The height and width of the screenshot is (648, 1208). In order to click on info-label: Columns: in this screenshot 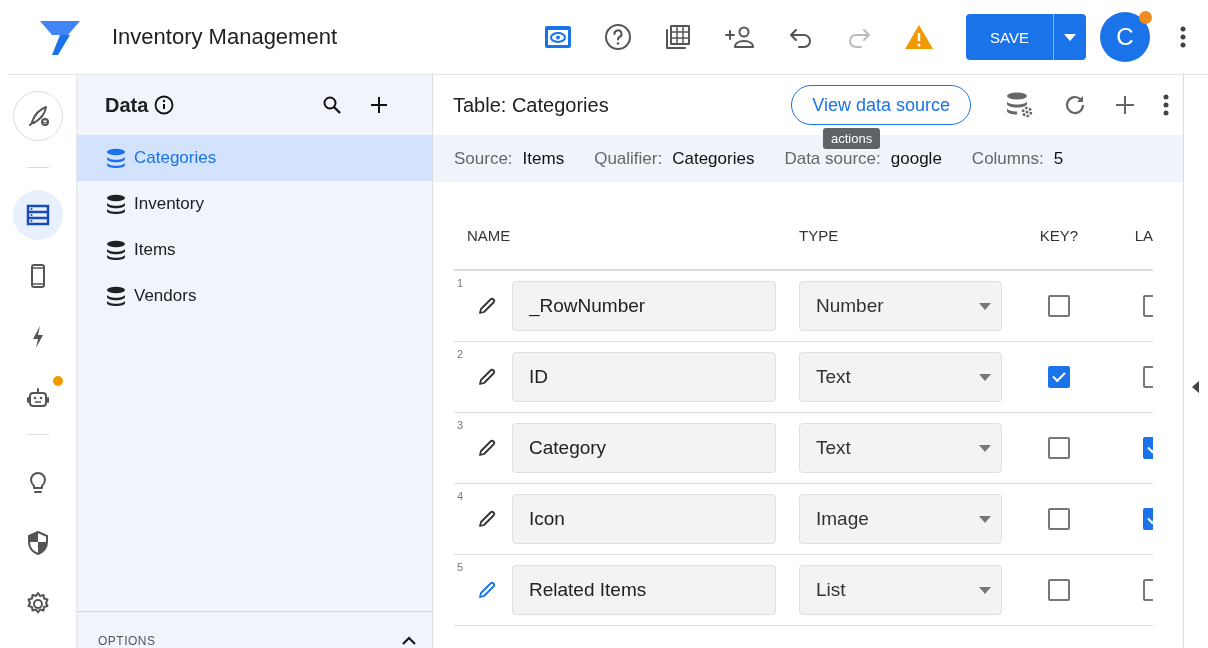, I will do `click(1007, 158)`.